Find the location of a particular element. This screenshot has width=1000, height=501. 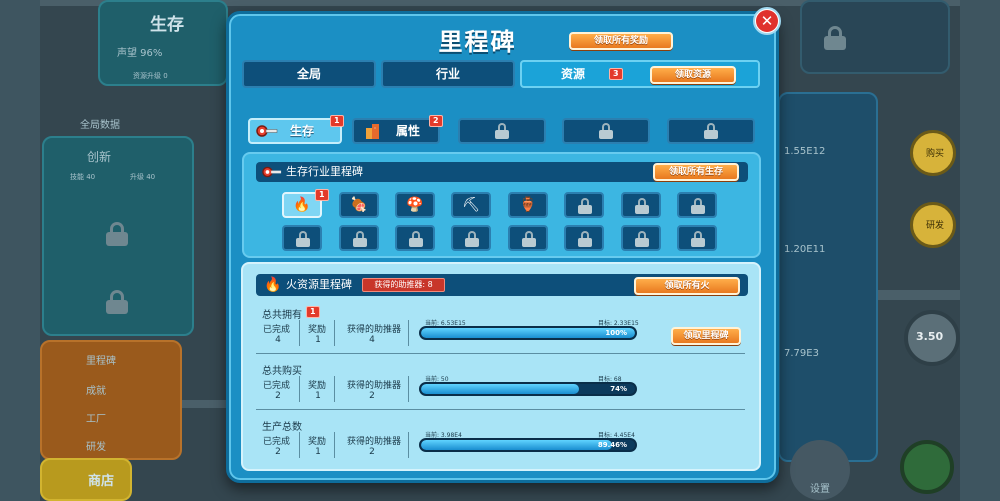

subtab-survival: 生存 is located at coordinates (295, 131).